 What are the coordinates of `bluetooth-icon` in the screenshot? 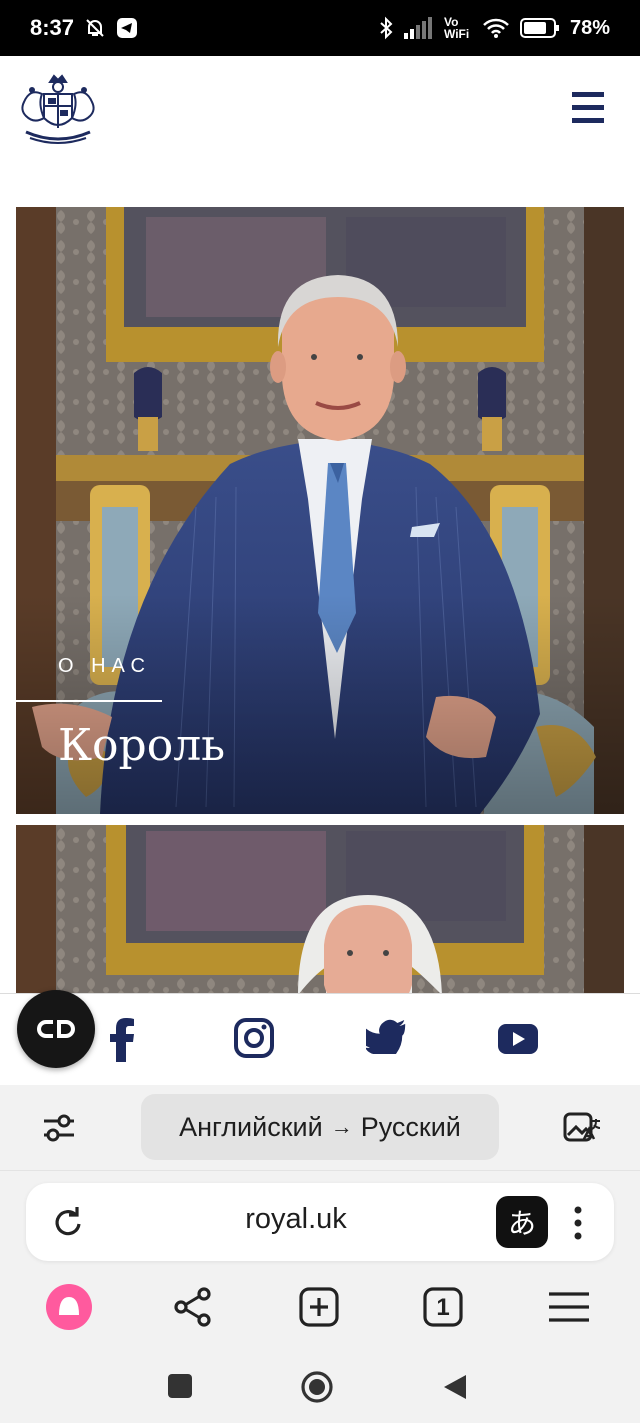 It's located at (386, 28).